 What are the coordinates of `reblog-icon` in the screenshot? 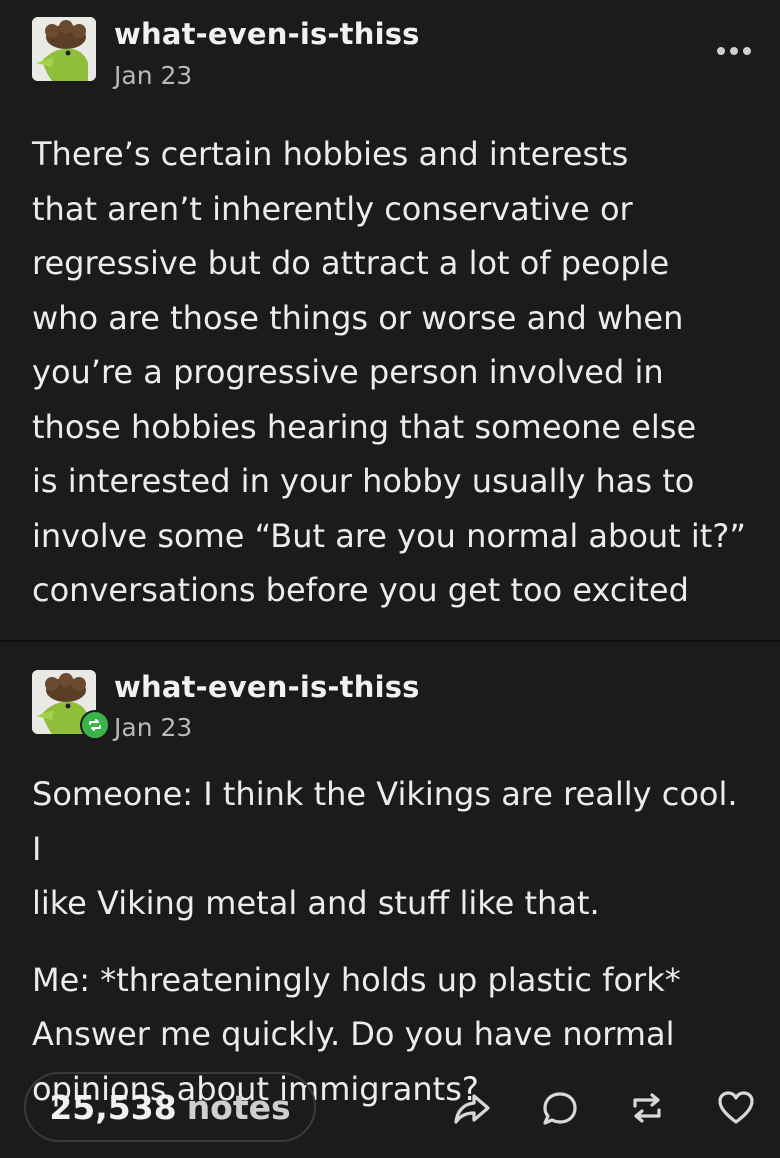 It's located at (647, 1108).